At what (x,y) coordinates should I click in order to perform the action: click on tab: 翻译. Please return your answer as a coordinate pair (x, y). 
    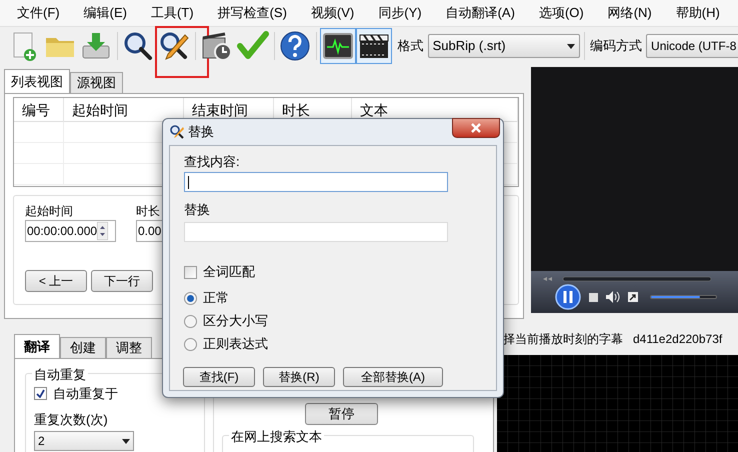
    Looking at the image, I should click on (37, 346).